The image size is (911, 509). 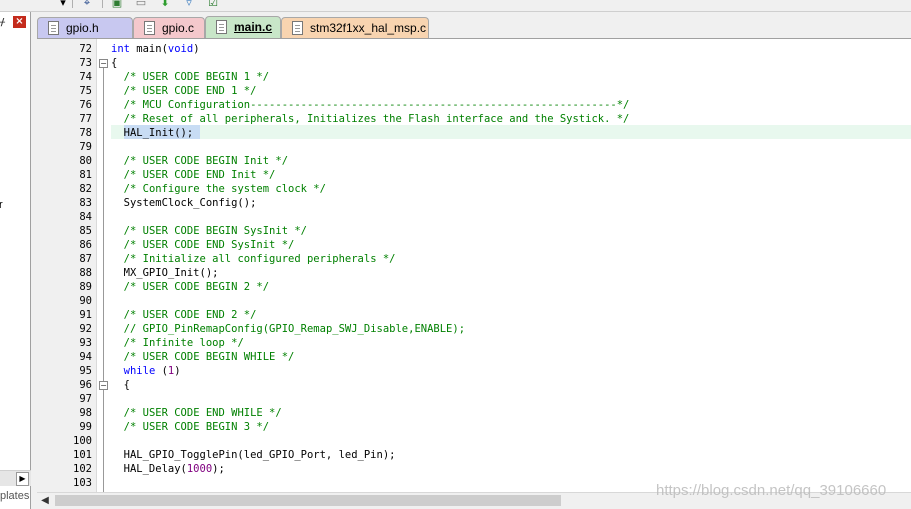 I want to click on line-number: 98, so click(x=85, y=413).